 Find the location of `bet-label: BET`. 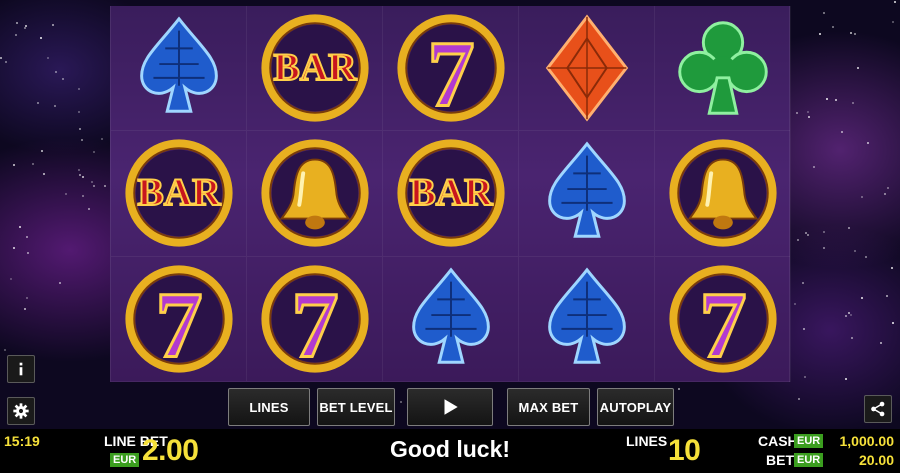

bet-label: BET is located at coordinates (780, 460).